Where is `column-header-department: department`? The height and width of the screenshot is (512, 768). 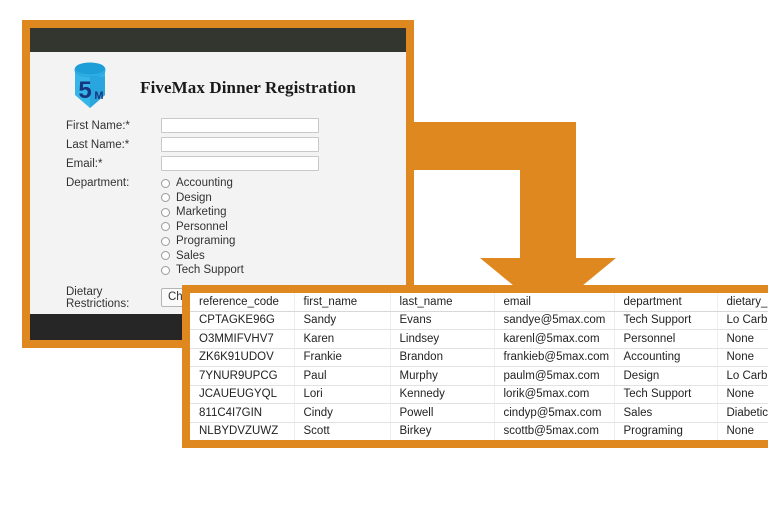
column-header-department: department is located at coordinates (666, 302).